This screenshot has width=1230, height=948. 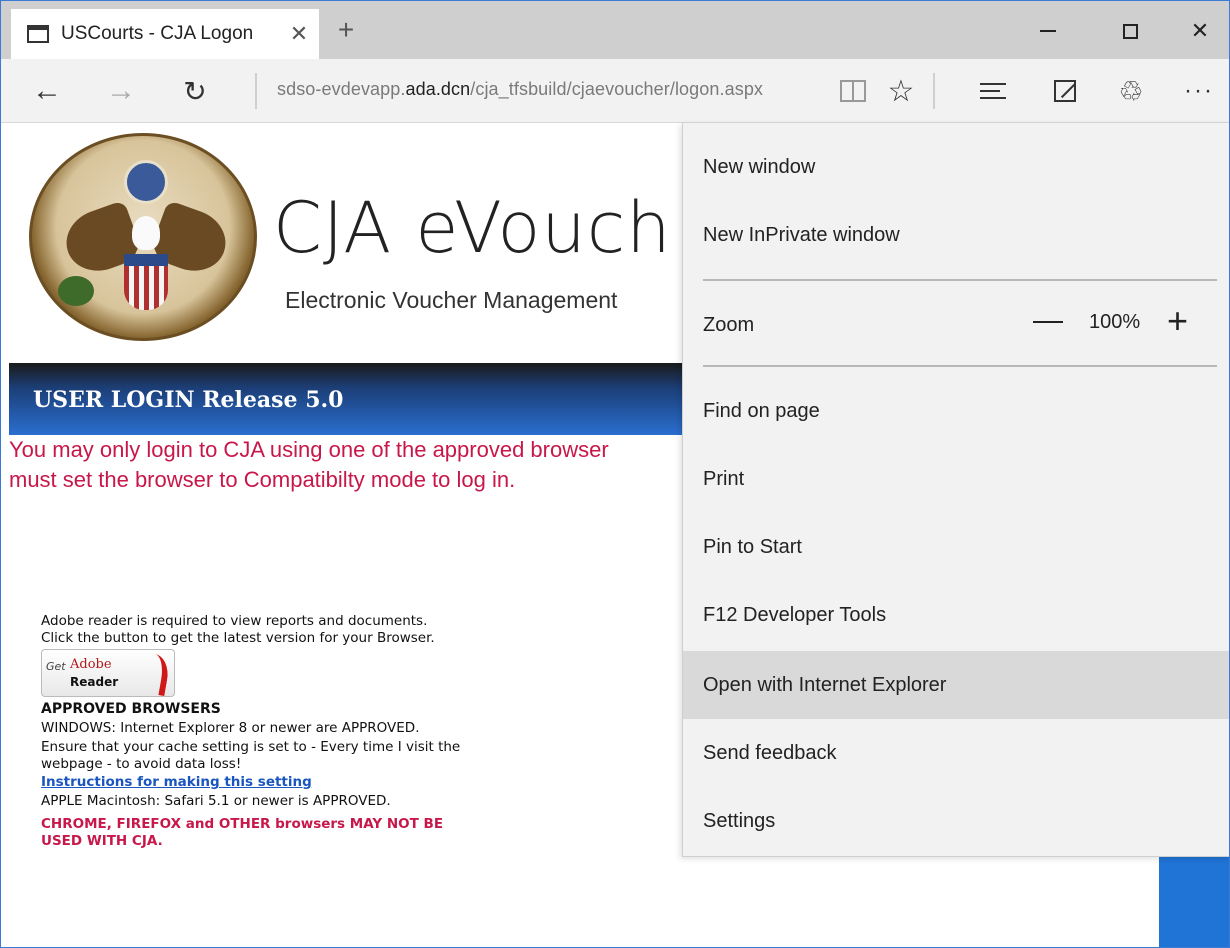 I want to click on reading-view-icon, so click(x=853, y=91).